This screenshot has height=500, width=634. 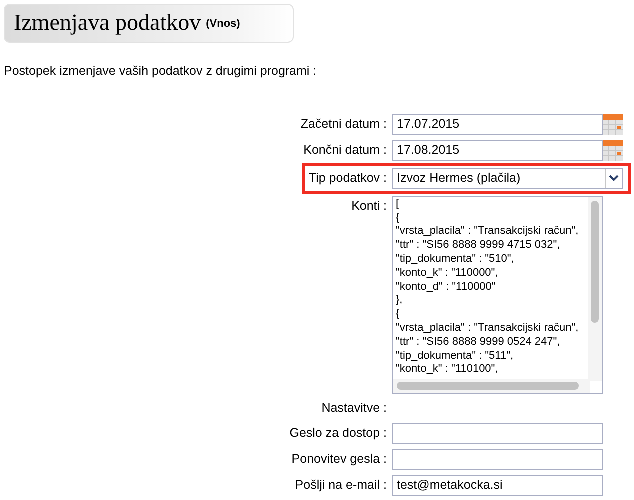 What do you see at coordinates (354, 408) in the screenshot?
I see `section-label: Nastavitve :` at bounding box center [354, 408].